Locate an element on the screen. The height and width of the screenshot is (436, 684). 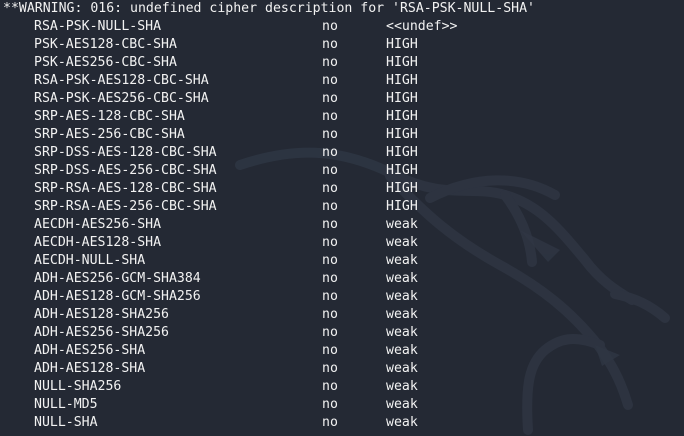
table-row: SRP-DSS-AES-256-CBC-SHA no HIGH is located at coordinates (342, 171).